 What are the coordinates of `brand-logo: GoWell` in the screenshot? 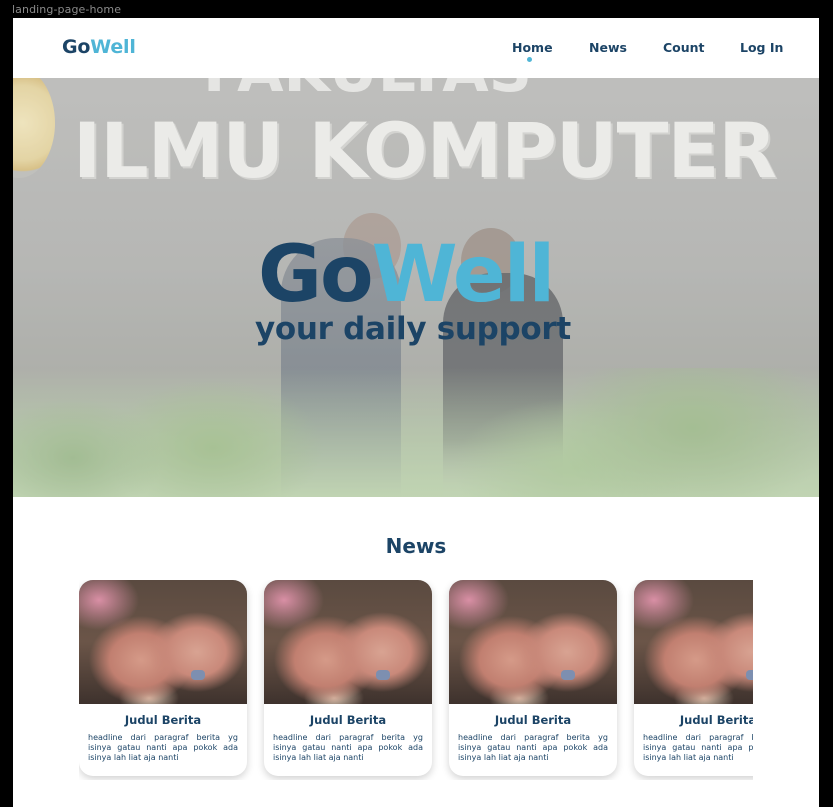 It's located at (99, 47).